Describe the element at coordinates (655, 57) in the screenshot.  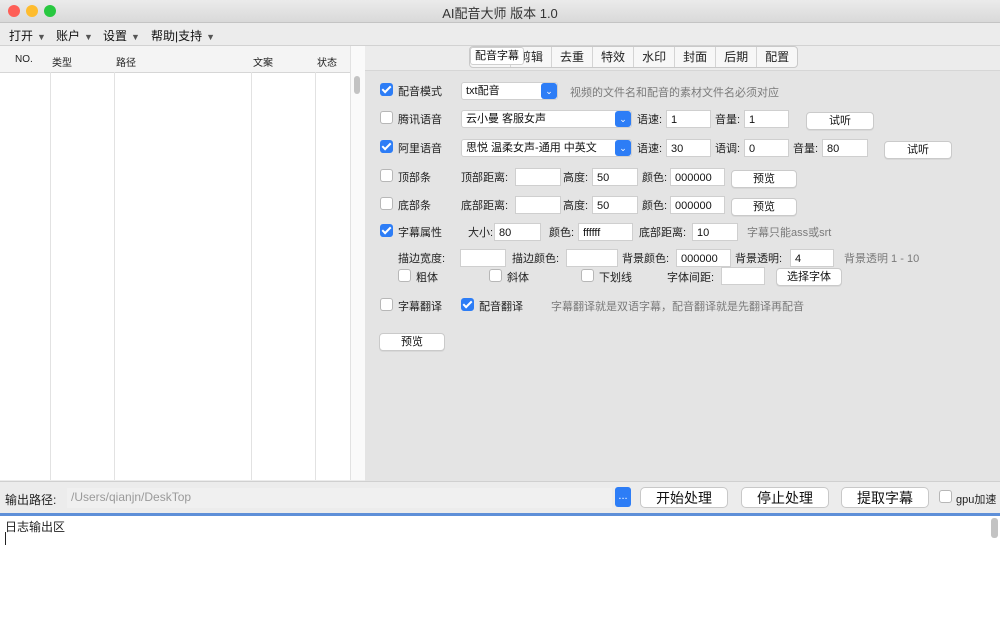
I see `tab-watermark: 水印` at that location.